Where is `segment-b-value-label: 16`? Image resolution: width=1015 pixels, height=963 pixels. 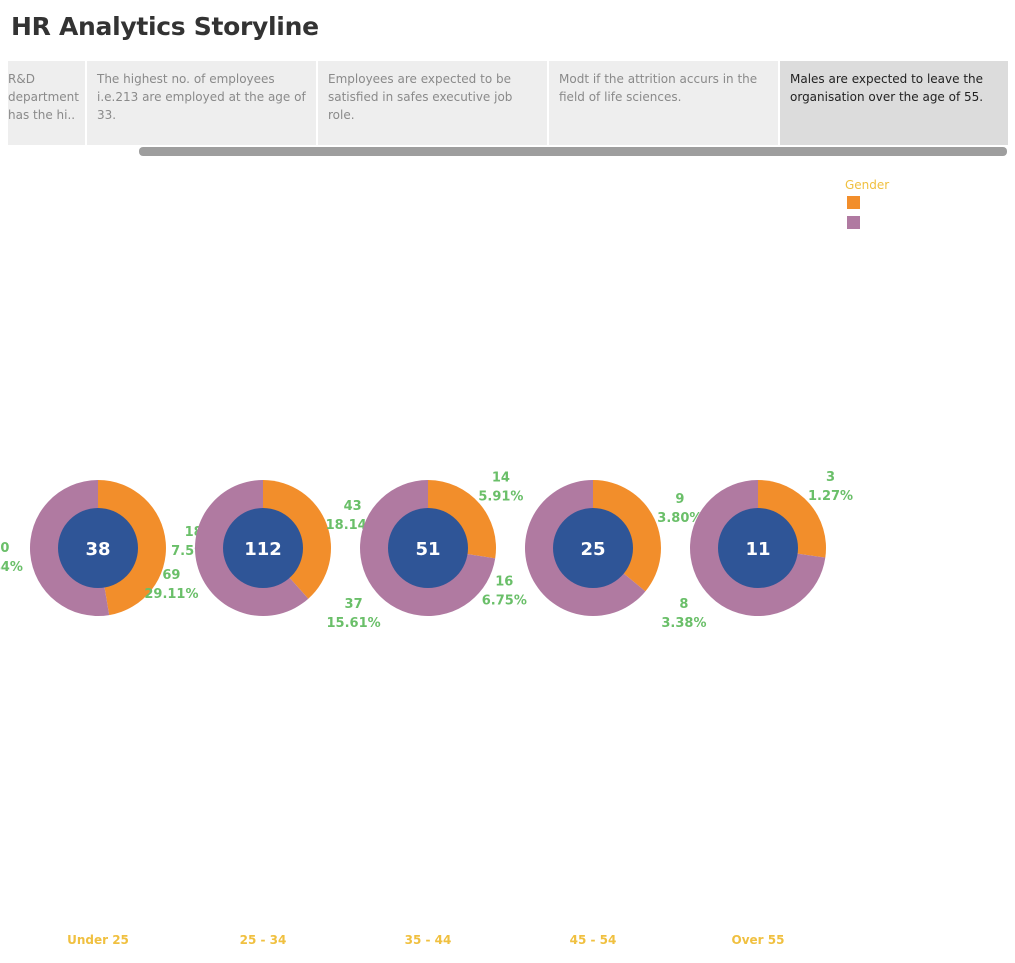
segment-b-value-label: 16 is located at coordinates (504, 582).